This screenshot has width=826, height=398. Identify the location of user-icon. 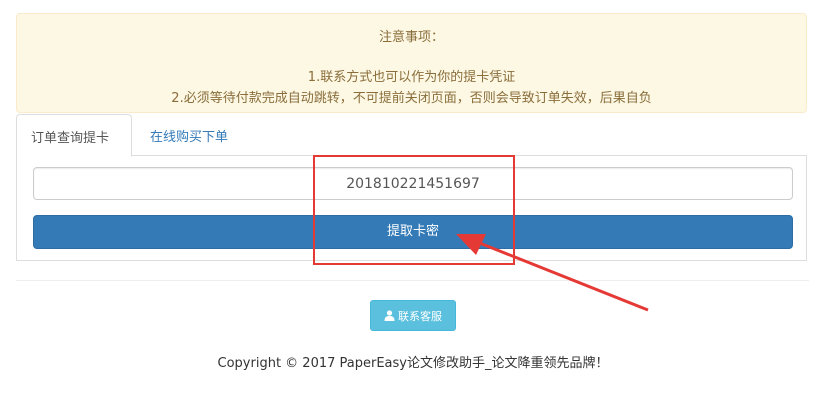
(389, 315).